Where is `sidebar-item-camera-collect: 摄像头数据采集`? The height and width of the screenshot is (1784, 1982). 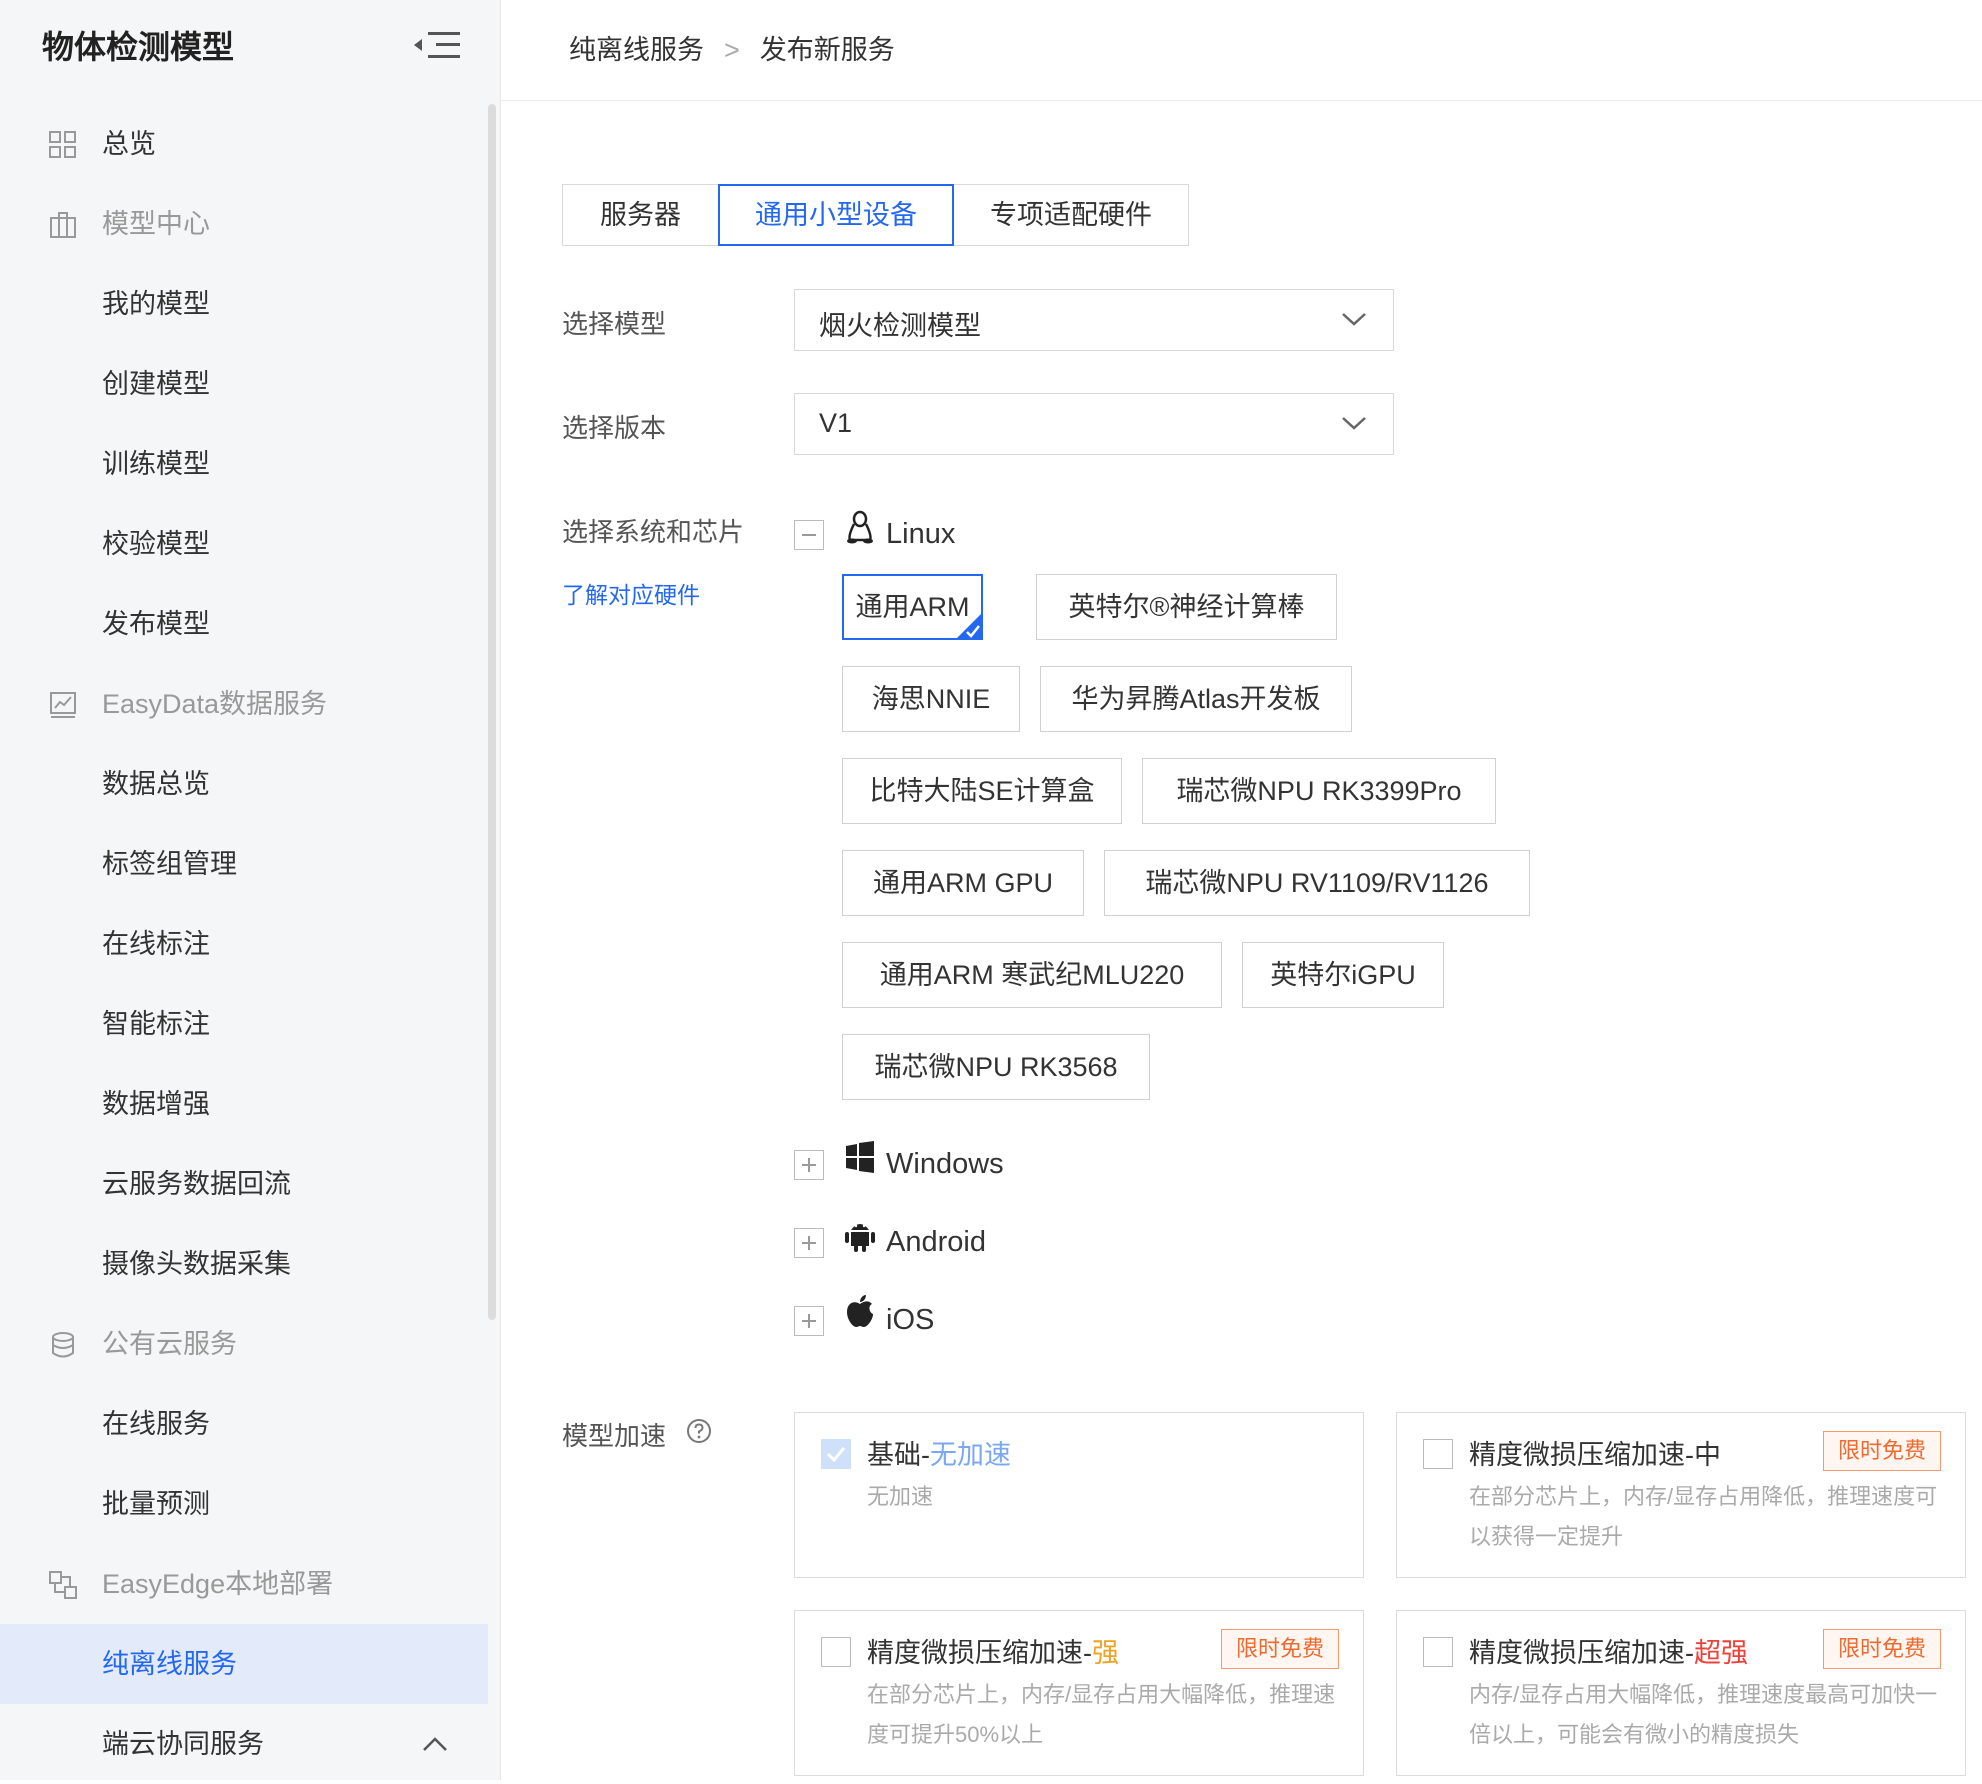
sidebar-item-camera-collect: 摄像头数据采集 is located at coordinates (244, 1264).